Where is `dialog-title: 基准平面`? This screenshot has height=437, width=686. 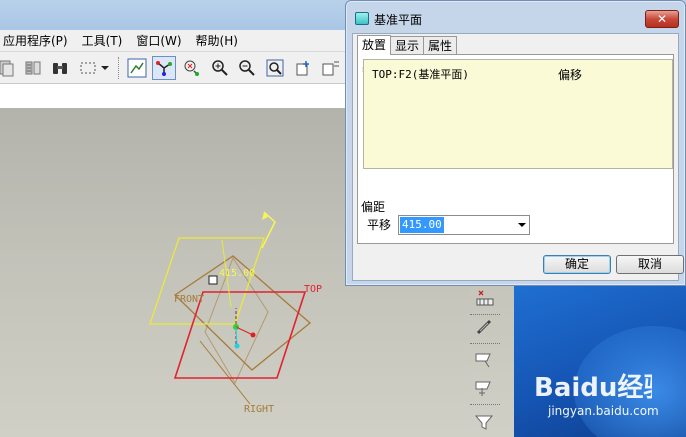 dialog-title: 基准平面 is located at coordinates (398, 20).